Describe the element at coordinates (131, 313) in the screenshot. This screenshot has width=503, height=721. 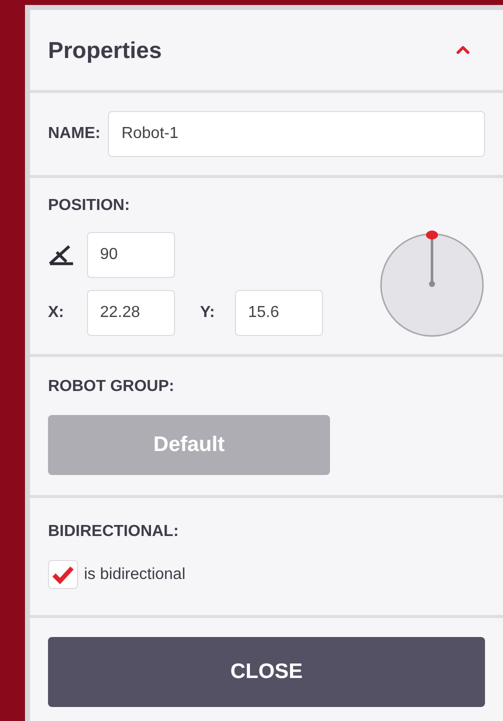
I see `x-field: 22.28` at that location.